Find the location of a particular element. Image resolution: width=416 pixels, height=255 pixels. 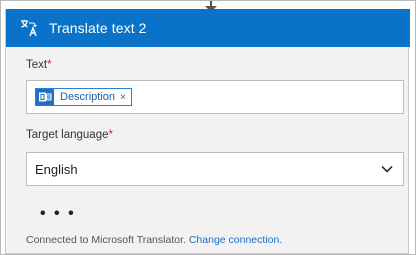

dynamic-content-icon is located at coordinates (45, 97).